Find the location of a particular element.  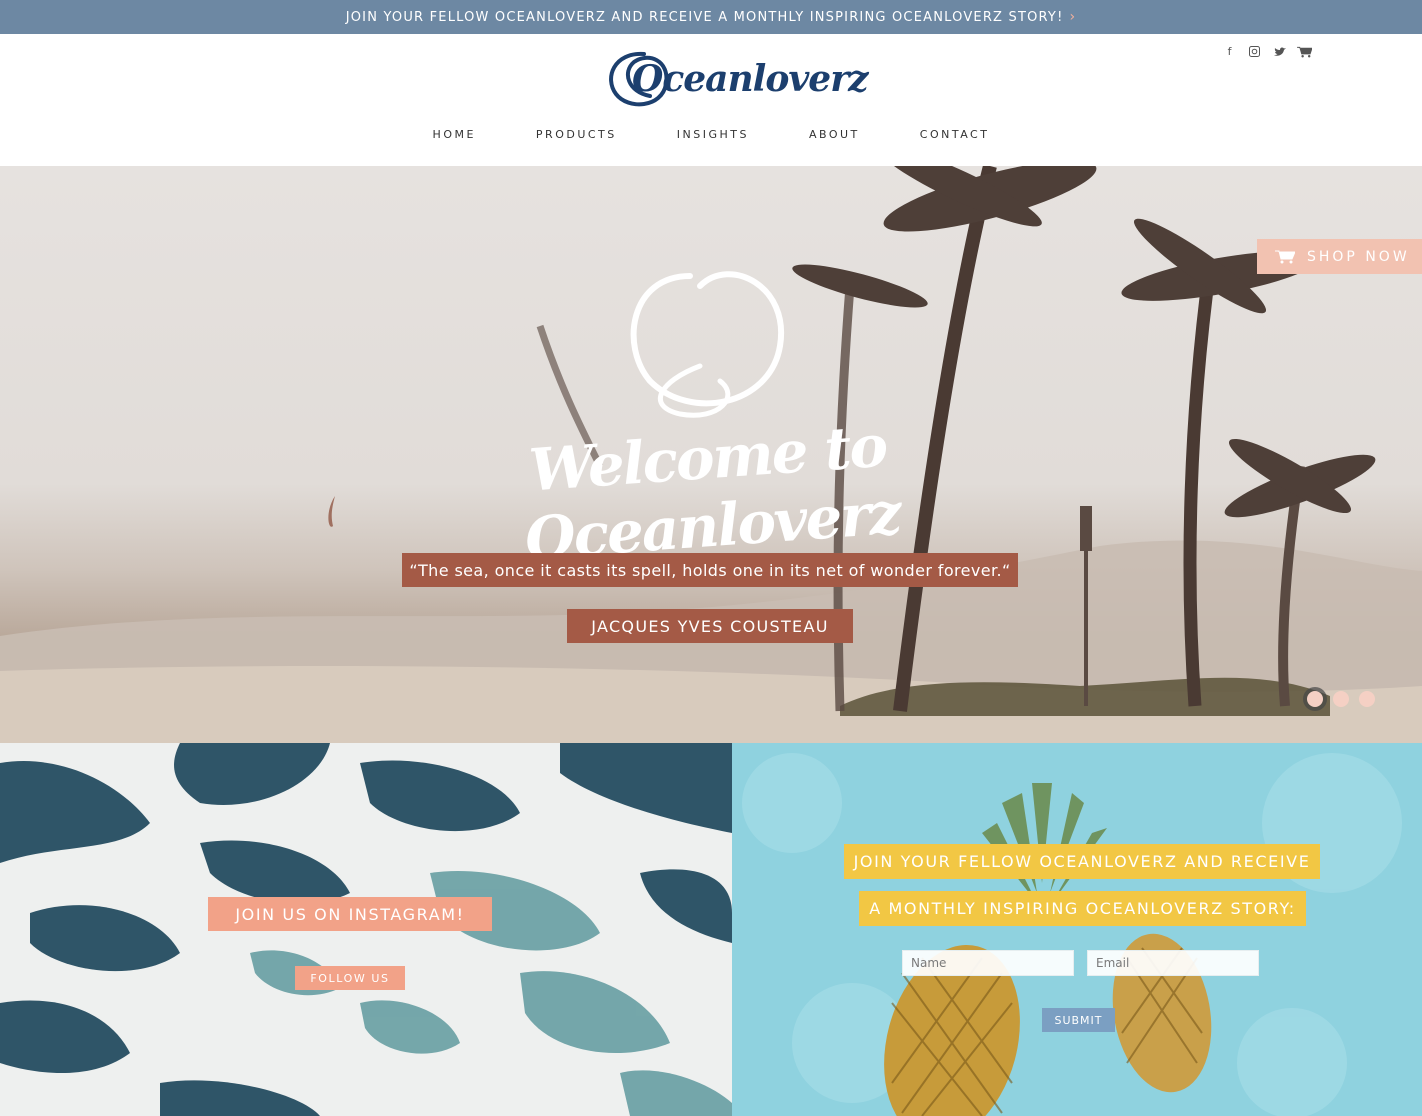

follow-us-button: FOLLOW US is located at coordinates (350, 978).